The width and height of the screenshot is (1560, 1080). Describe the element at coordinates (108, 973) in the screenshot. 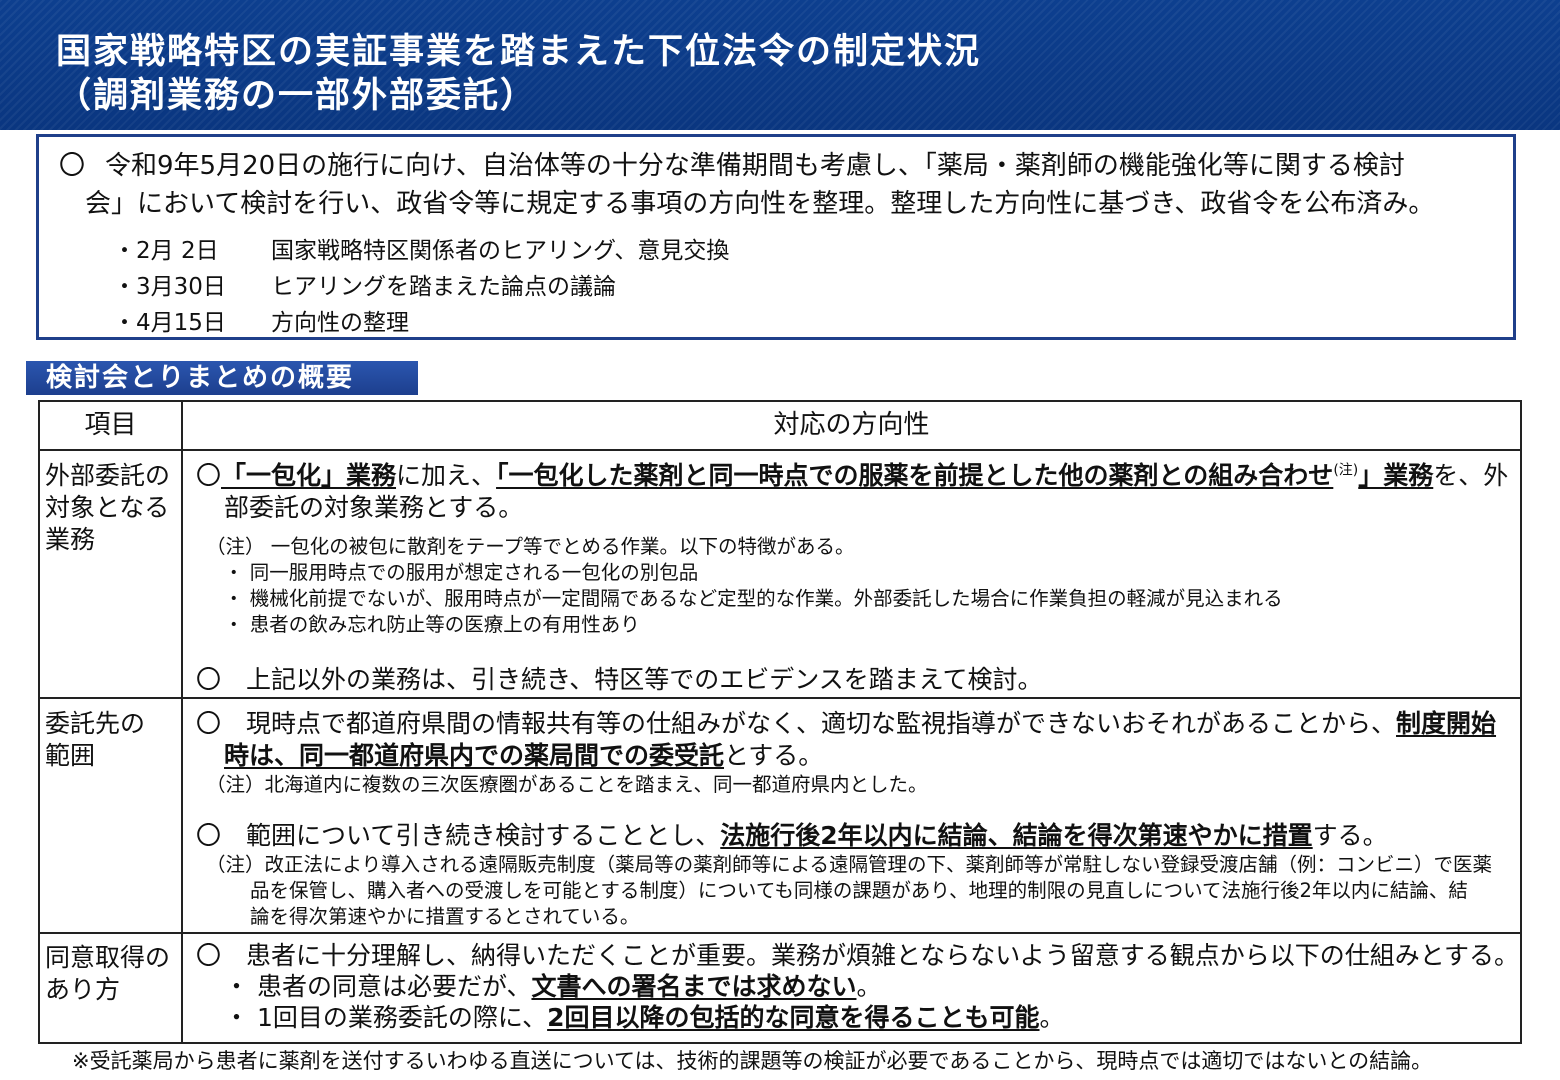

I see `row-label-consent: 同意取得の あり方` at that location.